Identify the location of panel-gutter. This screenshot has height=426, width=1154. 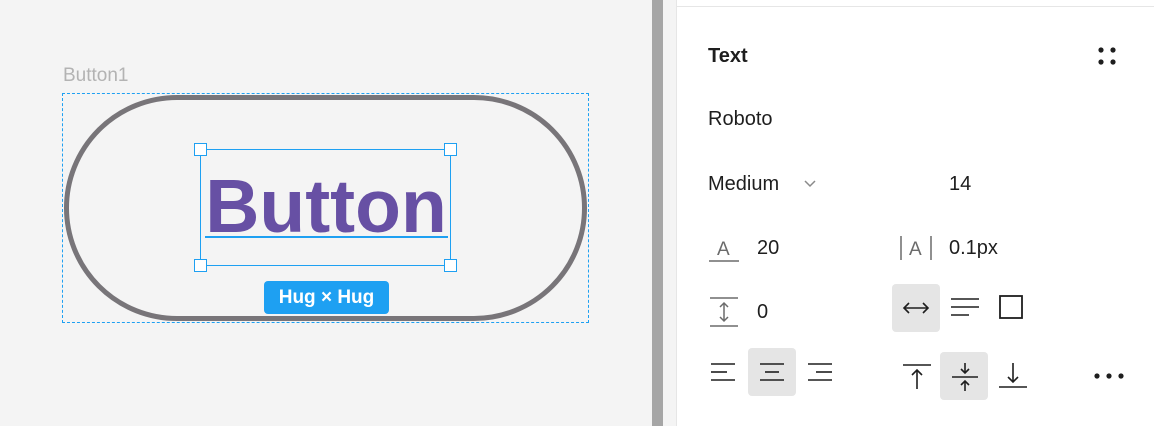
(669, 213).